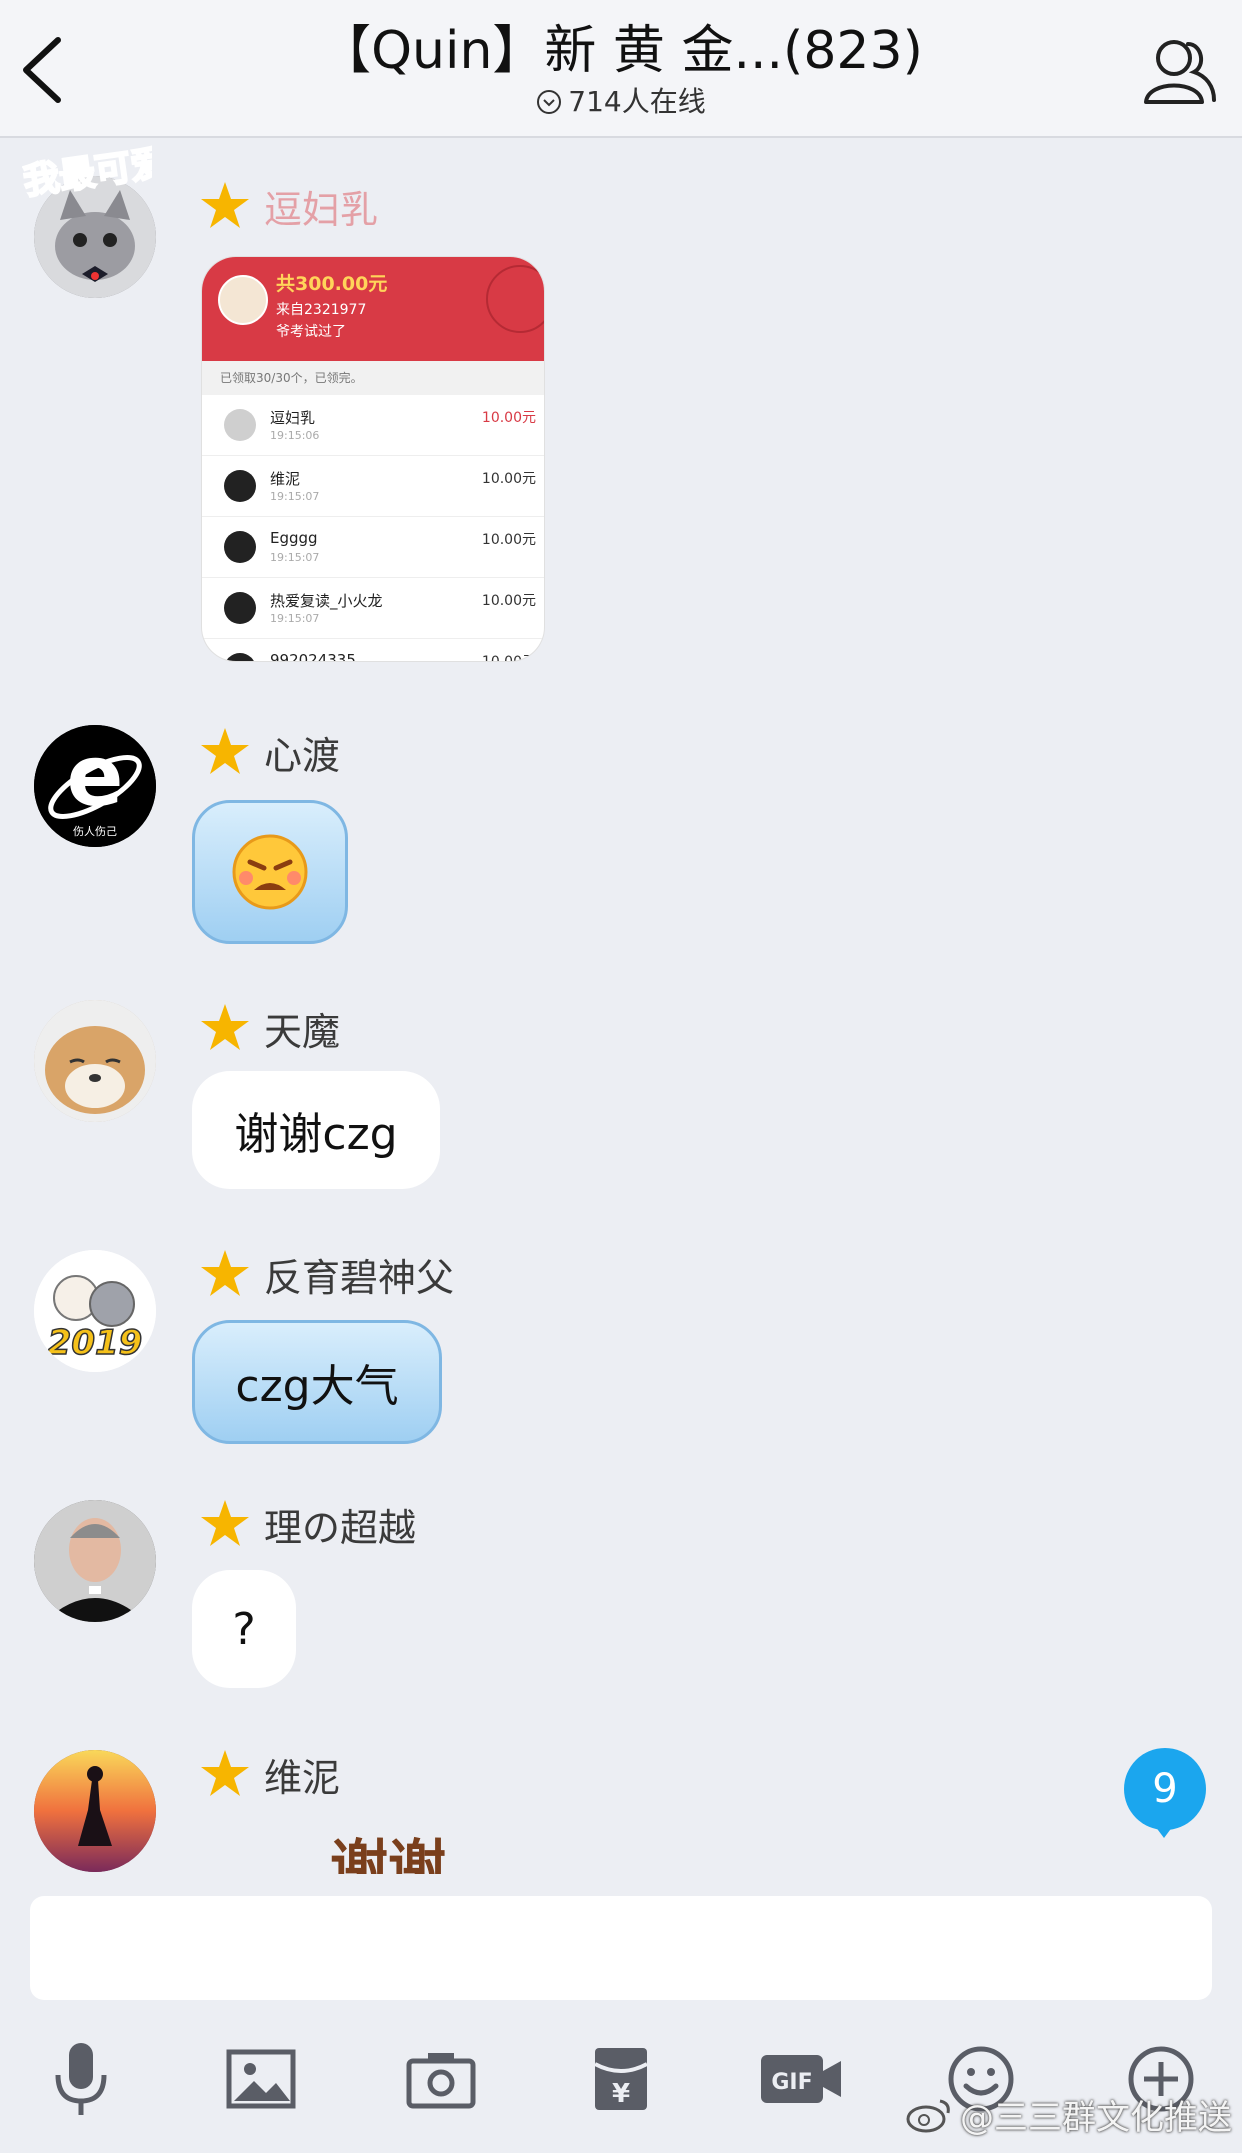  I want to click on svg-text: GIF, so click(791, 2082).